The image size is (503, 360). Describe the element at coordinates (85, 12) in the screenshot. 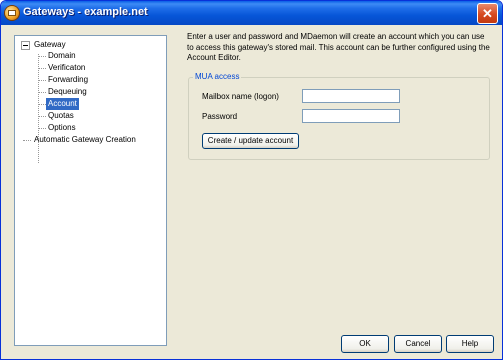

I see `window-title: Gateways - example.net` at that location.